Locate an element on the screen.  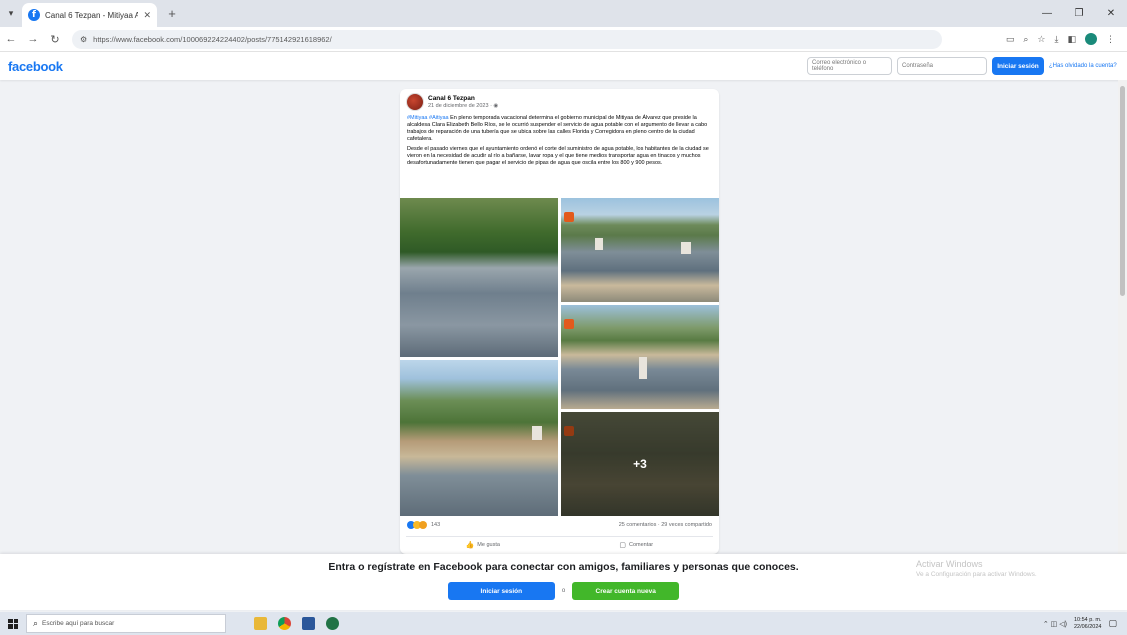
taskbar-search-placeholder: Escribe aquí para buscar is located at coordinates (78, 623).